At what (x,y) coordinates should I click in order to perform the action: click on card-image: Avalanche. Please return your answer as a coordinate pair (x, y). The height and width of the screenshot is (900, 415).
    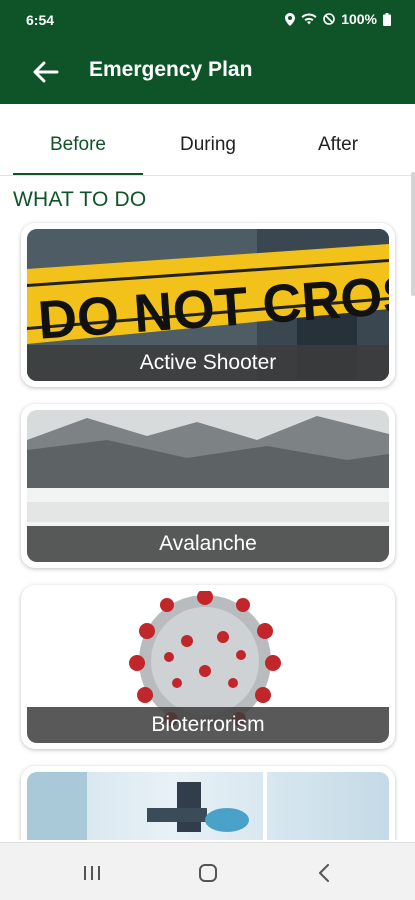
    Looking at the image, I should click on (208, 486).